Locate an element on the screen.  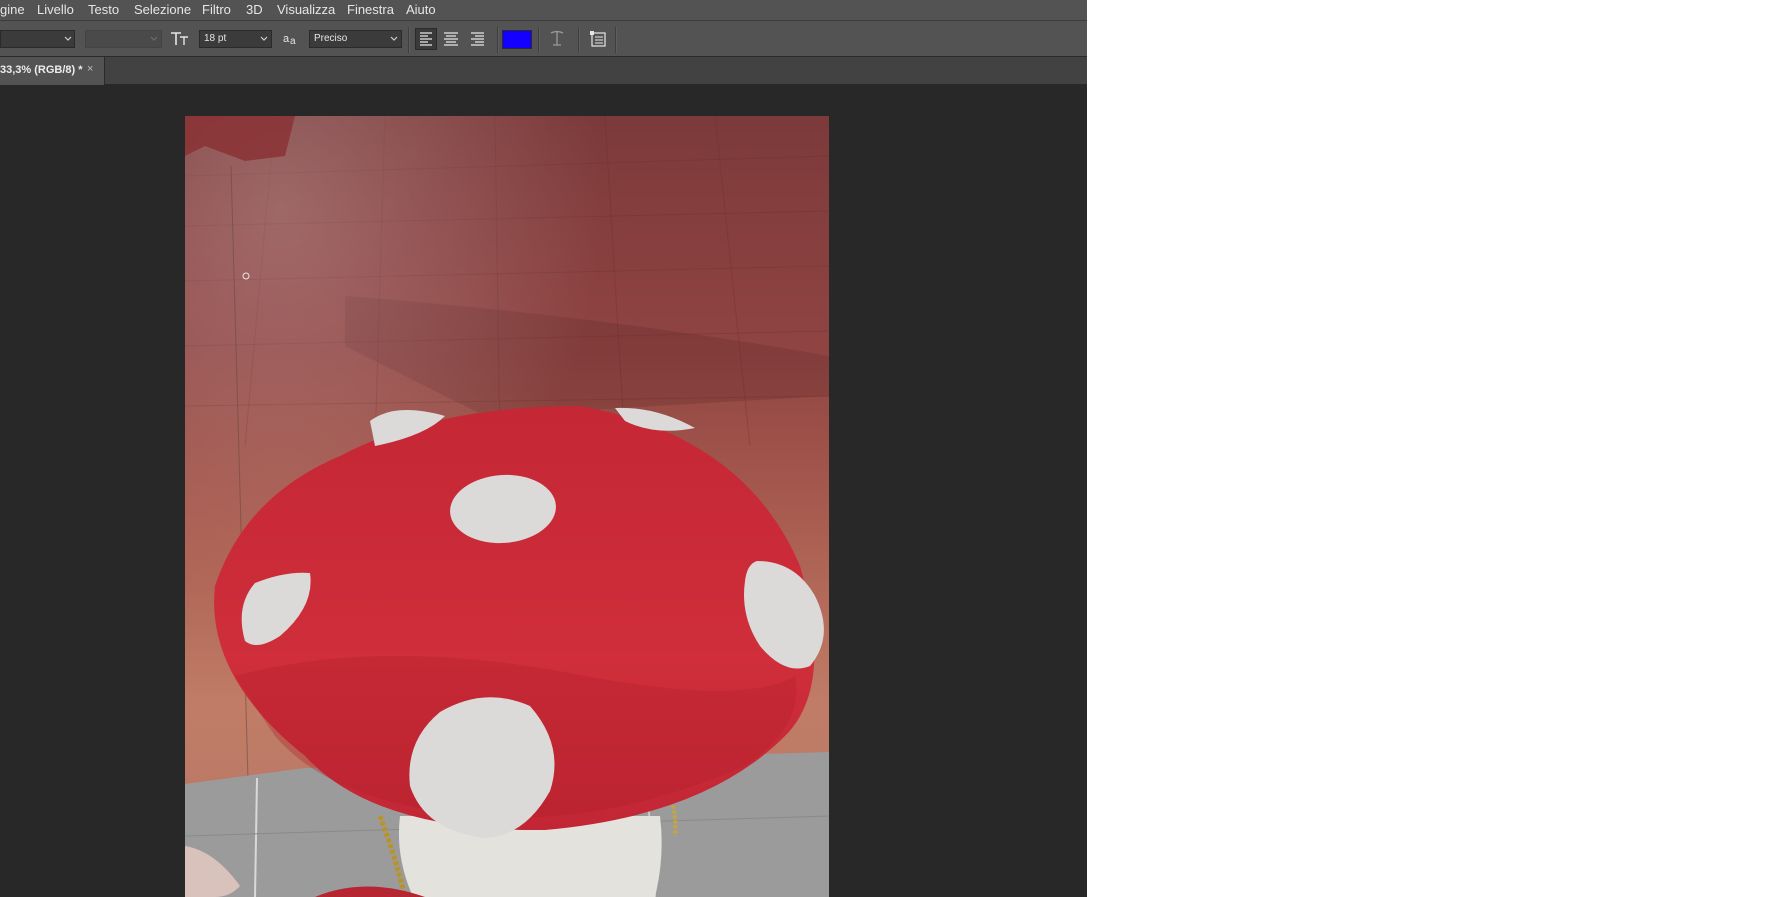
align-left-icon is located at coordinates (426, 39).